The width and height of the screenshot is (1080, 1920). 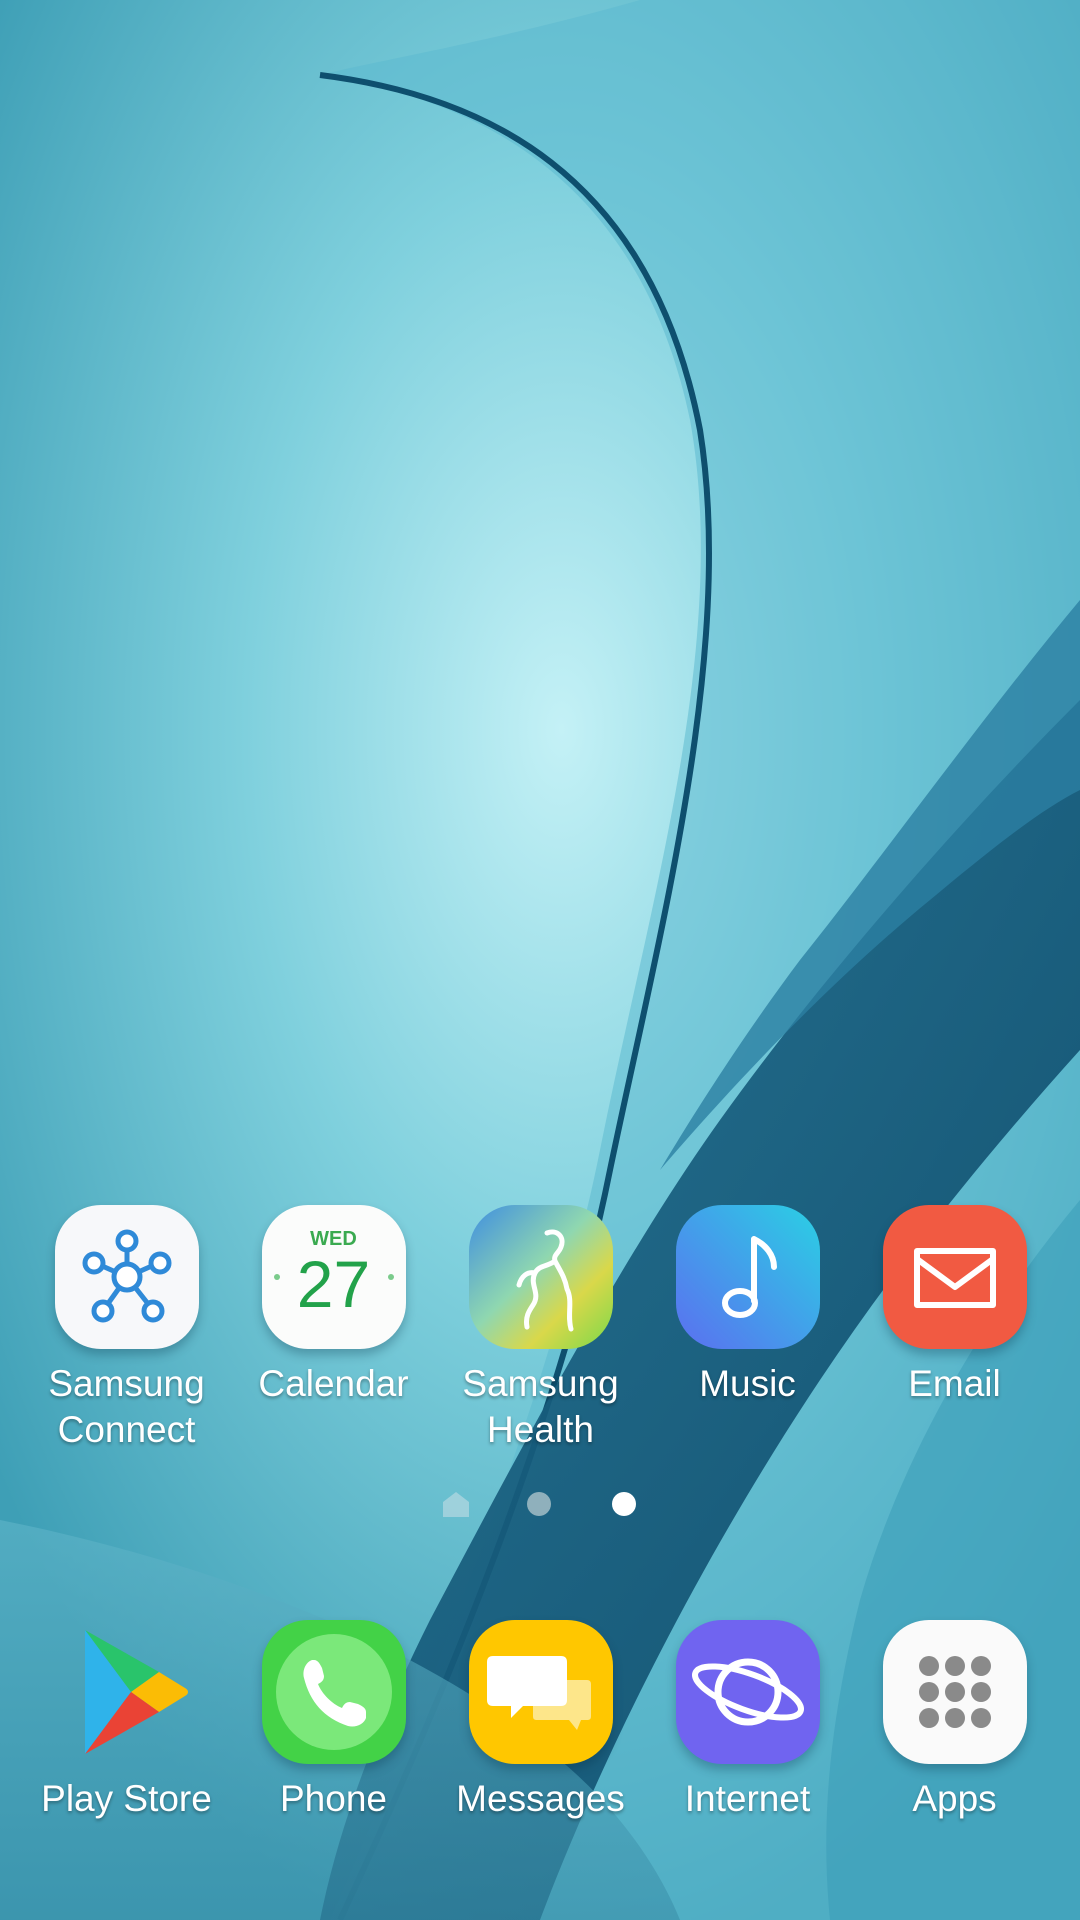 What do you see at coordinates (333, 1798) in the screenshot?
I see `app-label: Phone` at bounding box center [333, 1798].